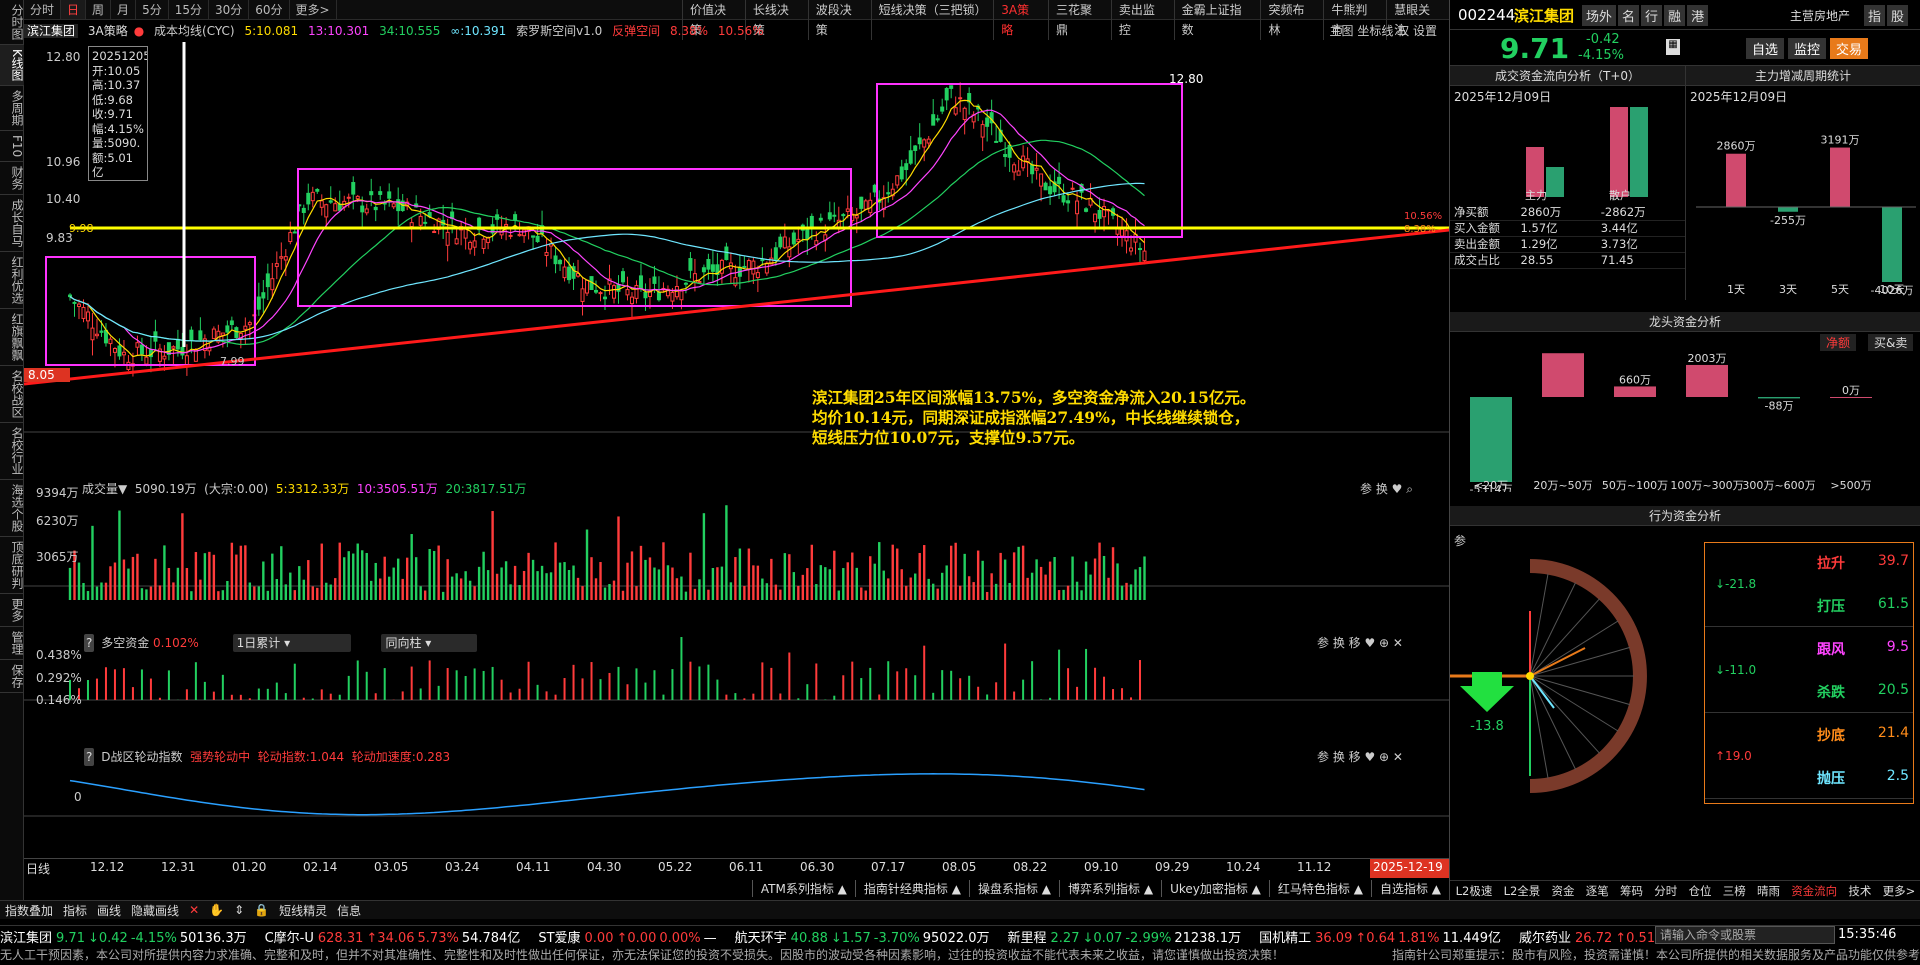  I want to click on right-tab: 逐笔, so click(1597, 891).